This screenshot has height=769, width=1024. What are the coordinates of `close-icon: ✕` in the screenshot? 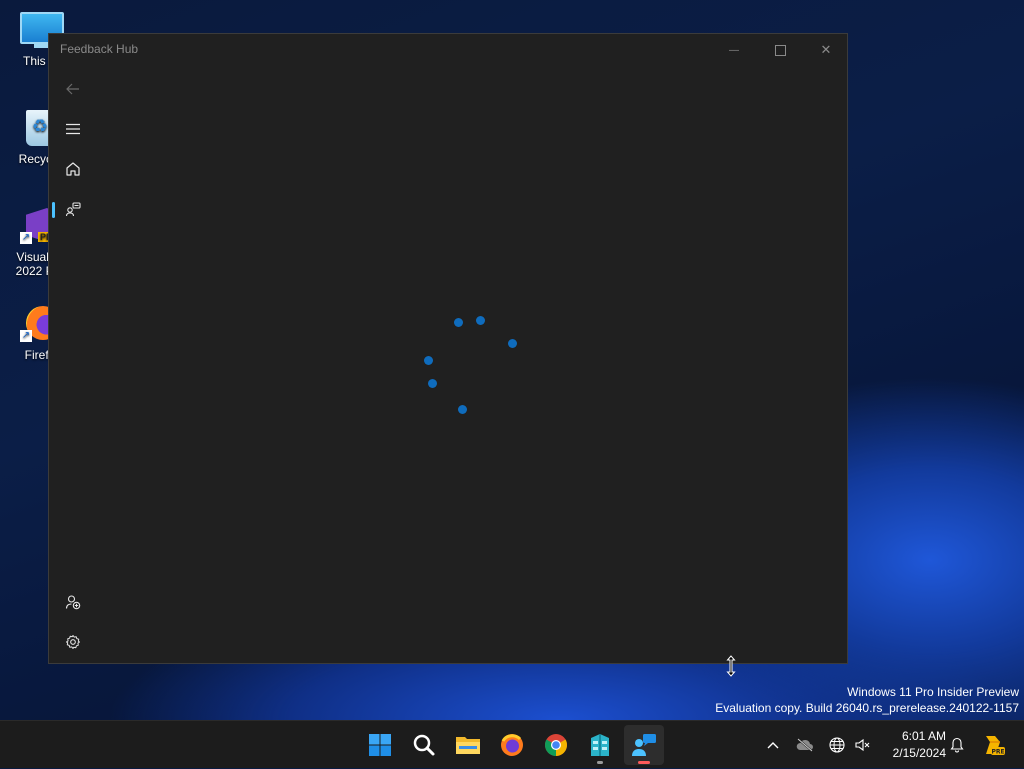 It's located at (826, 49).